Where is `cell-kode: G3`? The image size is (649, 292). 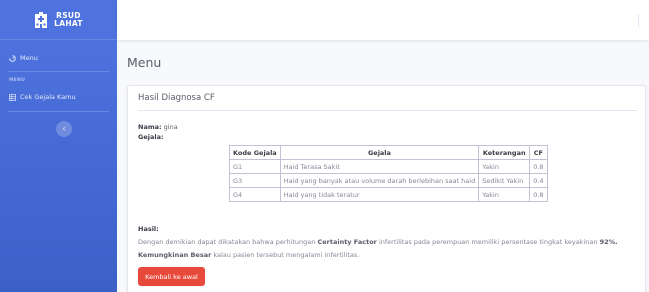 cell-kode: G3 is located at coordinates (255, 180).